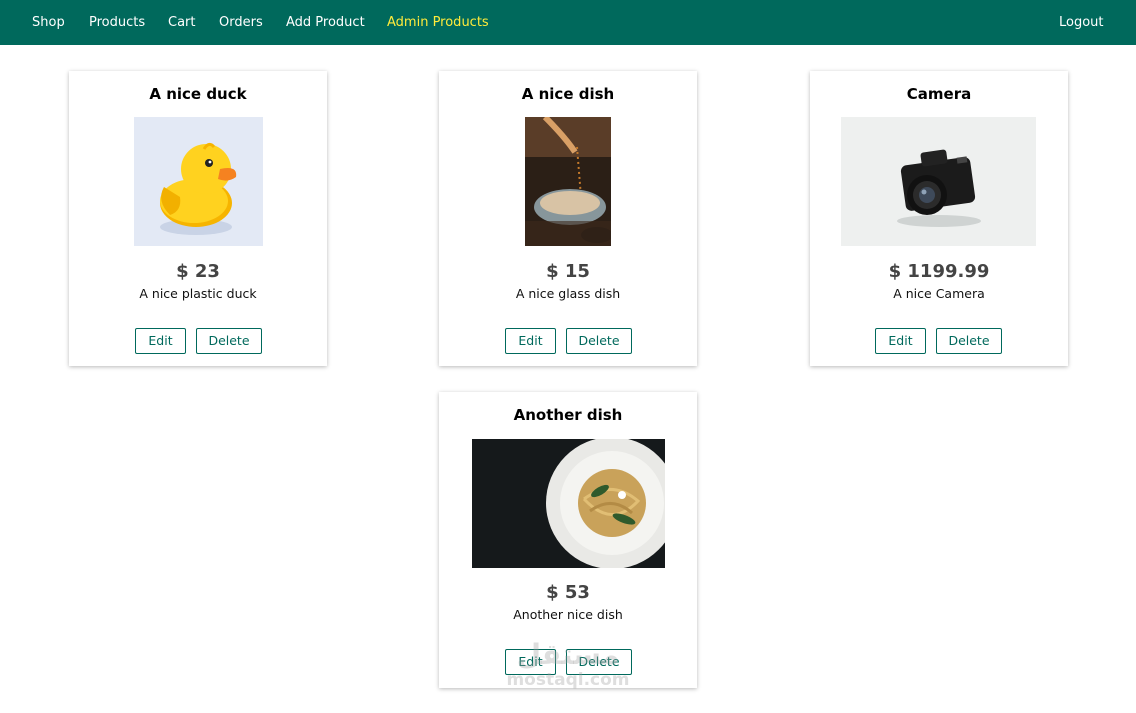 This screenshot has height=713, width=1136. Describe the element at coordinates (568, 271) in the screenshot. I see `product-price: $ 15` at that location.